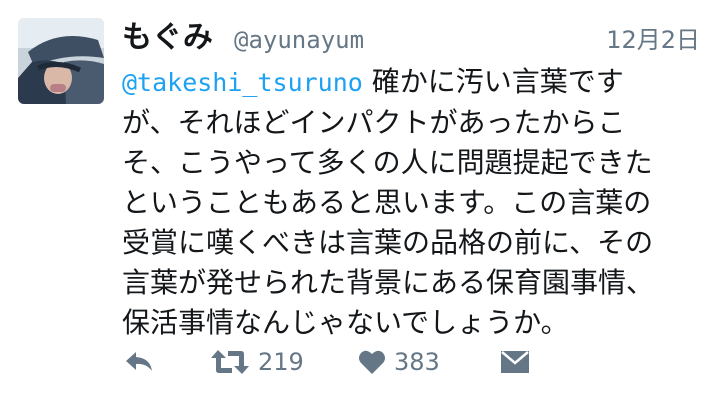 Image resolution: width=720 pixels, height=412 pixels. What do you see at coordinates (299, 40) in the screenshot?
I see `author-handle: @ayunayum` at bounding box center [299, 40].